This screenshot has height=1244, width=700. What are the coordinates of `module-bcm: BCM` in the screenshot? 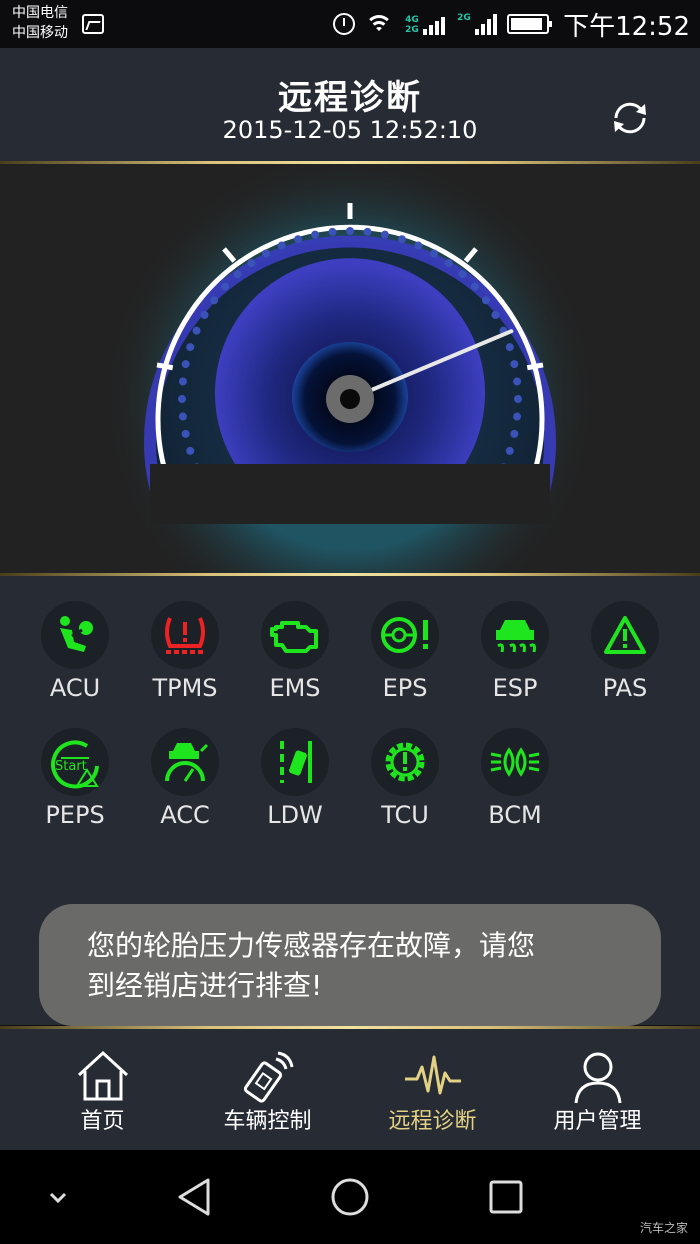 It's located at (515, 766).